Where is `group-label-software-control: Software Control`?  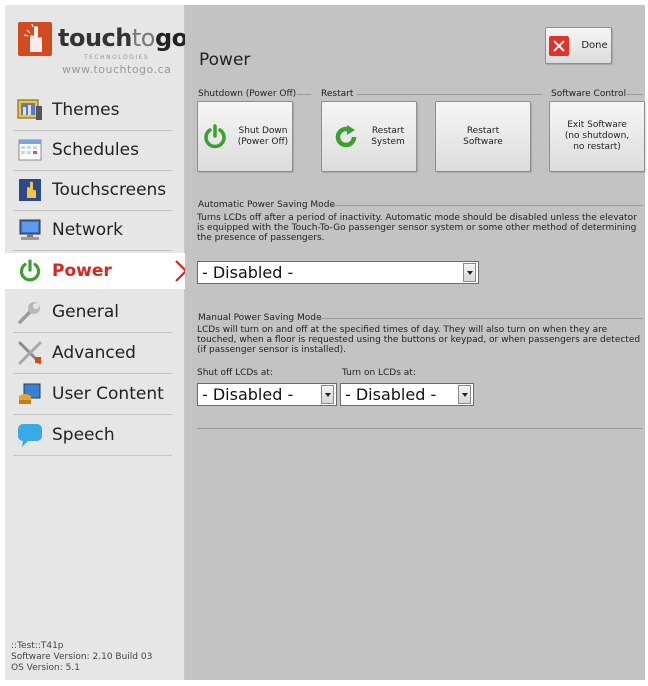
group-label-software-control: Software Control is located at coordinates (589, 94).